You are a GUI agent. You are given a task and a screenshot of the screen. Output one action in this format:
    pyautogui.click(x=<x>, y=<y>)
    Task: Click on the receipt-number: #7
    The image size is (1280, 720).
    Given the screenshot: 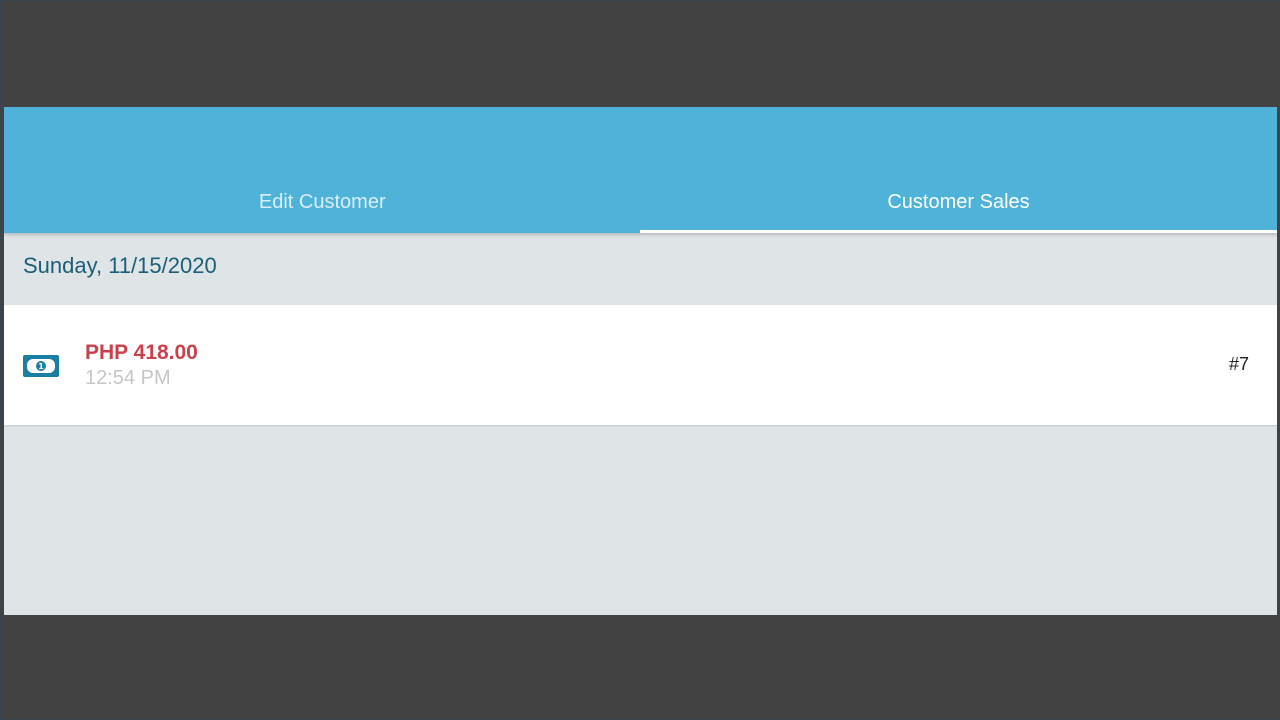 What is the action you would take?
    pyautogui.click(x=1238, y=364)
    